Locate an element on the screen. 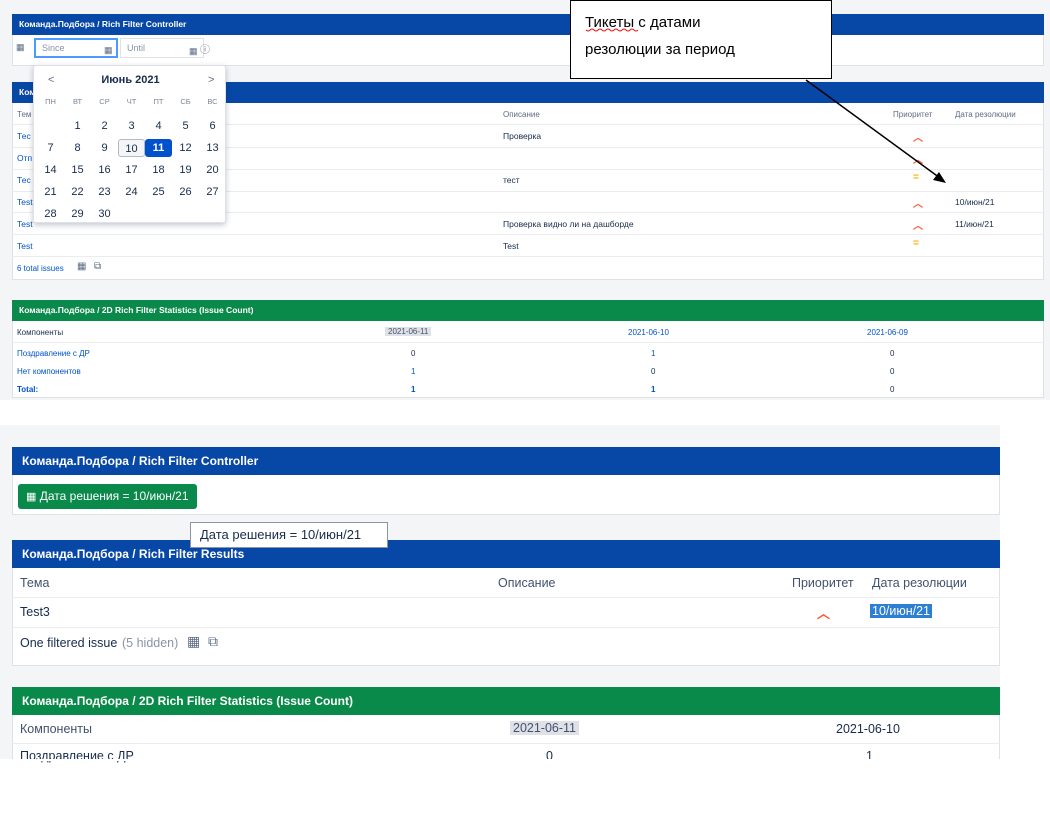 The image size is (1050, 827). col-topic: Тема is located at coordinates (35, 583).